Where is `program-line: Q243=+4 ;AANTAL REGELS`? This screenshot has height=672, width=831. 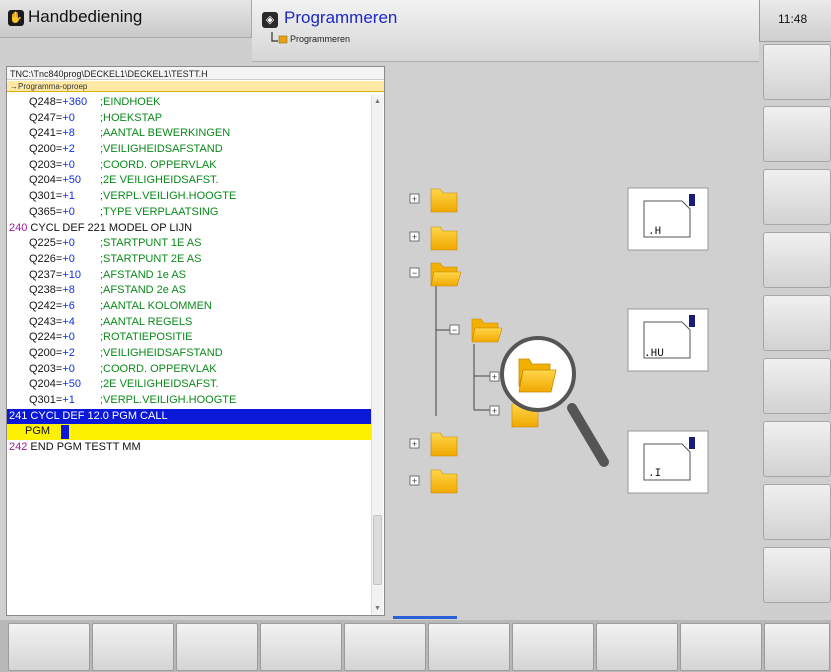 program-line: Q243=+4 ;AANTAL REGELS is located at coordinates (189, 323).